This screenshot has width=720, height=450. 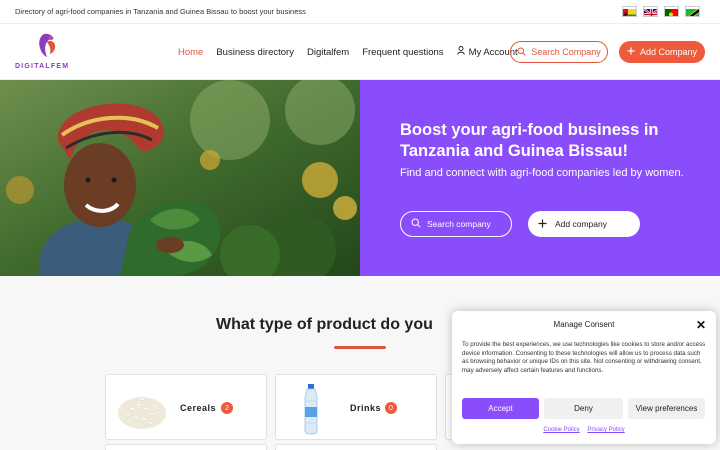 I want to click on guinea-bissau-flag-icon, so click(x=629, y=11).